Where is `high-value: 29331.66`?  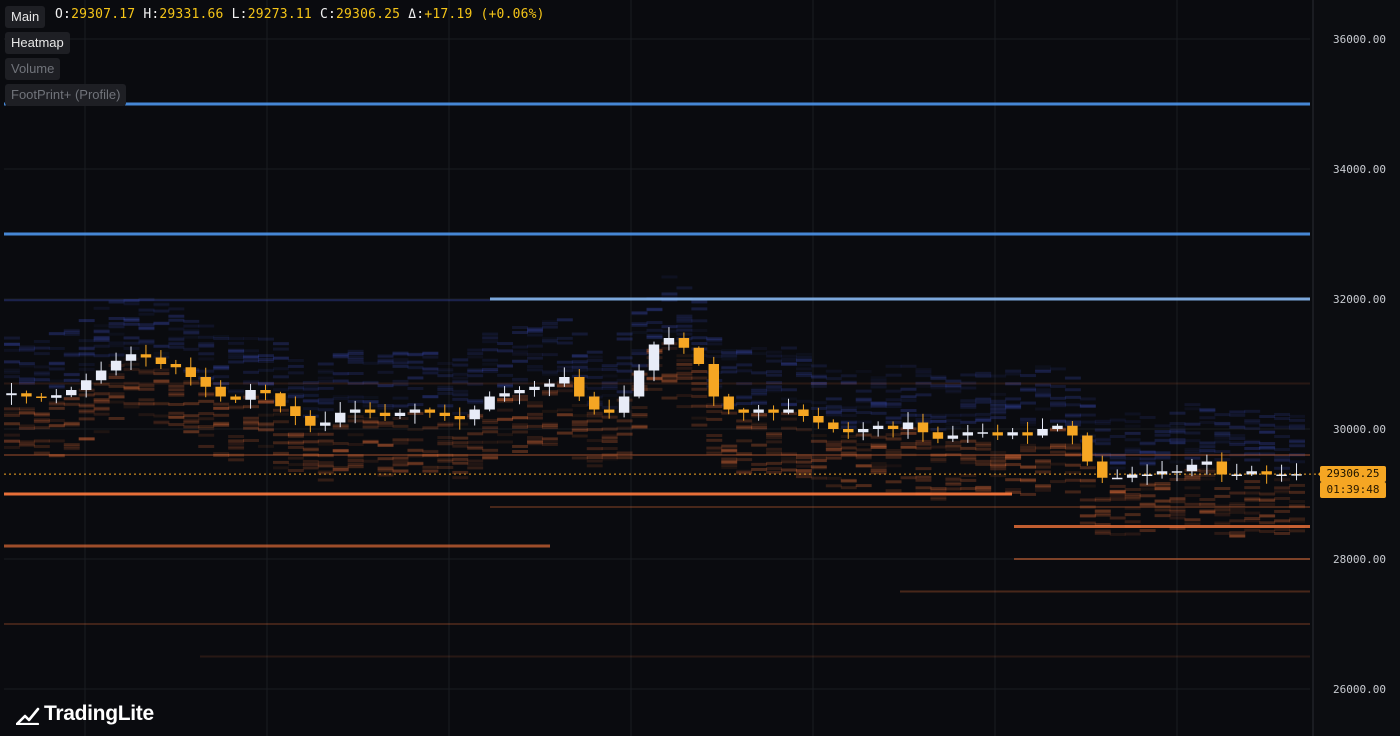
high-value: 29331.66 is located at coordinates (191, 14).